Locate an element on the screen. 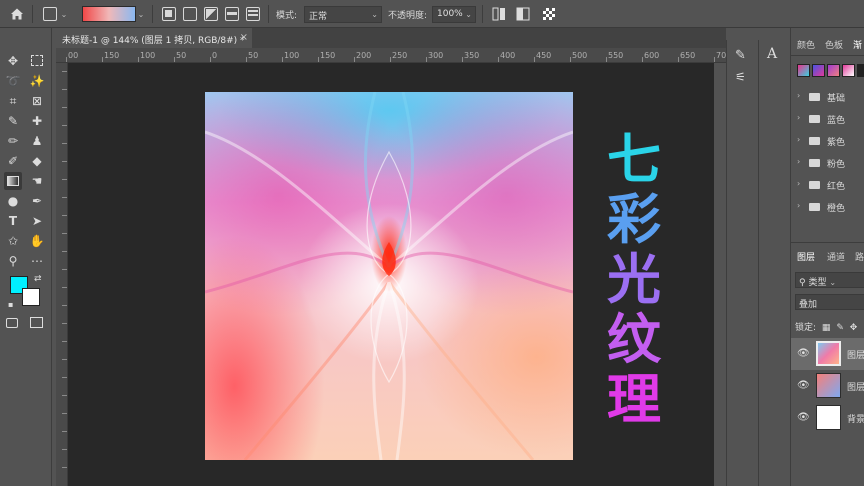 This screenshot has width=864, height=486. eraser-tool-icon: ◆ is located at coordinates (37, 161).